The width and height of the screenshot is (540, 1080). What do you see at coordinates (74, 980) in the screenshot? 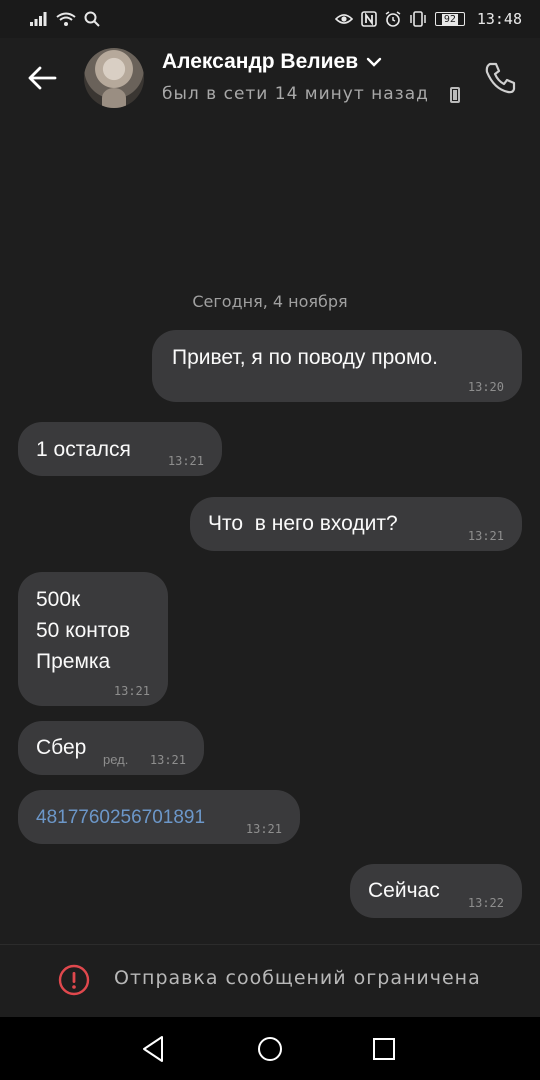
I see `warning-icon` at bounding box center [74, 980].